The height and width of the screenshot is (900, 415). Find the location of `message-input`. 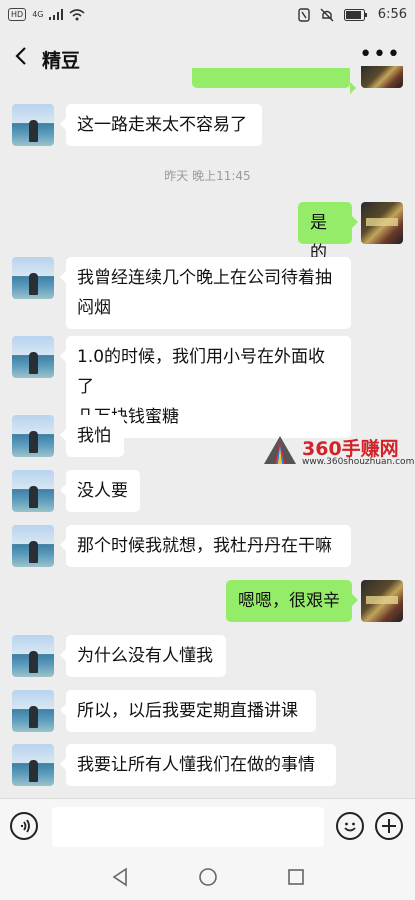

message-input is located at coordinates (188, 827).